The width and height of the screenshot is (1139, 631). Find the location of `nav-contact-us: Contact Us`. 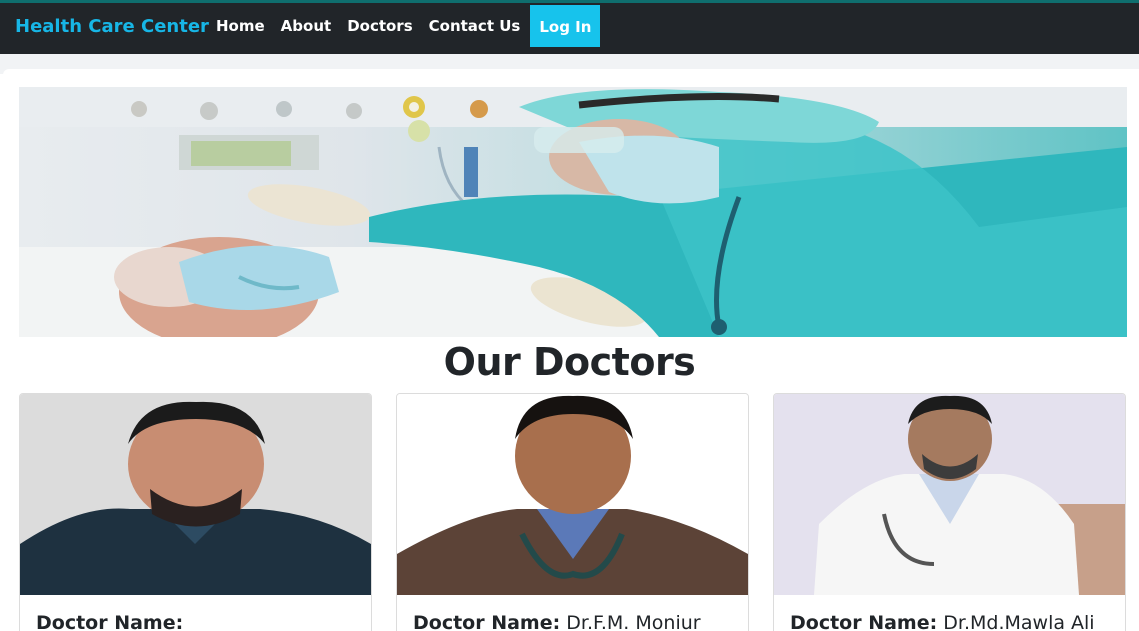

nav-contact-us: Contact Us is located at coordinates (475, 28).